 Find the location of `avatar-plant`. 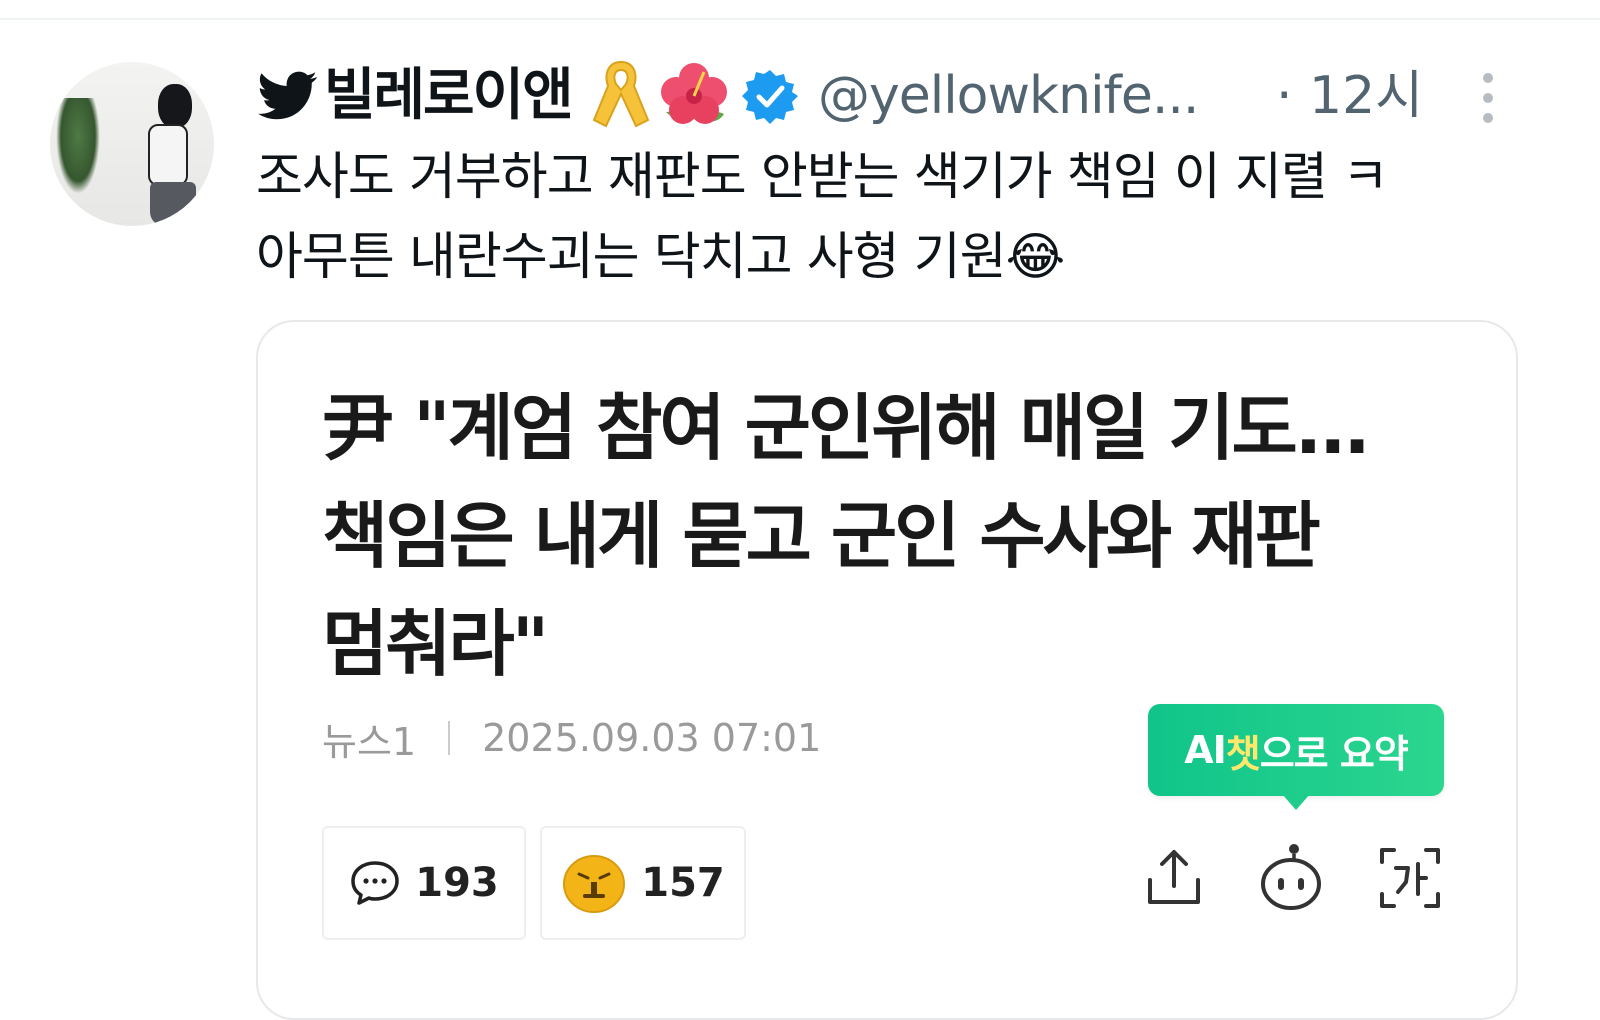

avatar-plant is located at coordinates (78, 146).